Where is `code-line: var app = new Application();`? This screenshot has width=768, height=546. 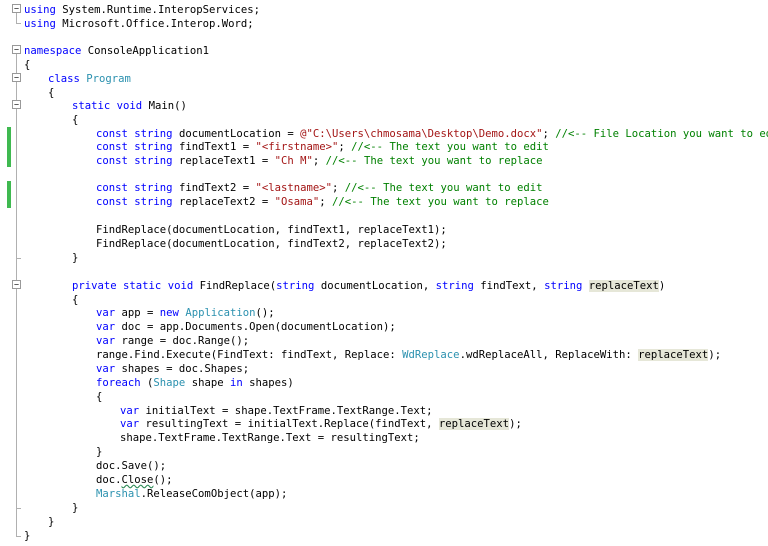
code-line: var app = new Application(); is located at coordinates (185, 313).